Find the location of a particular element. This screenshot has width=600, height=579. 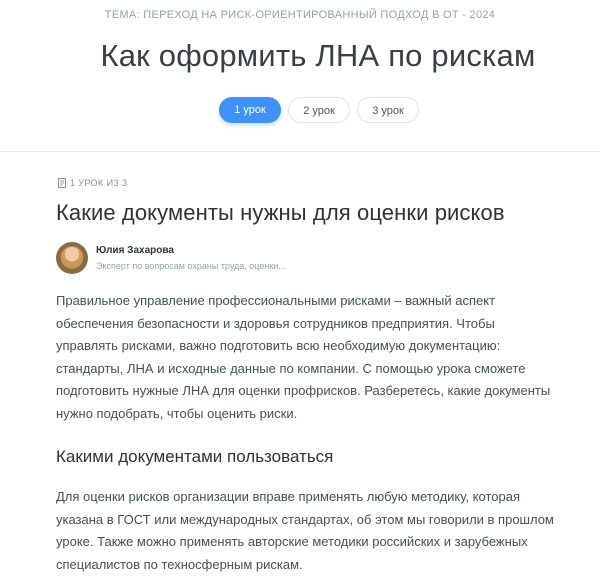

tab-lesson-2: 2 урок is located at coordinates (319, 110).